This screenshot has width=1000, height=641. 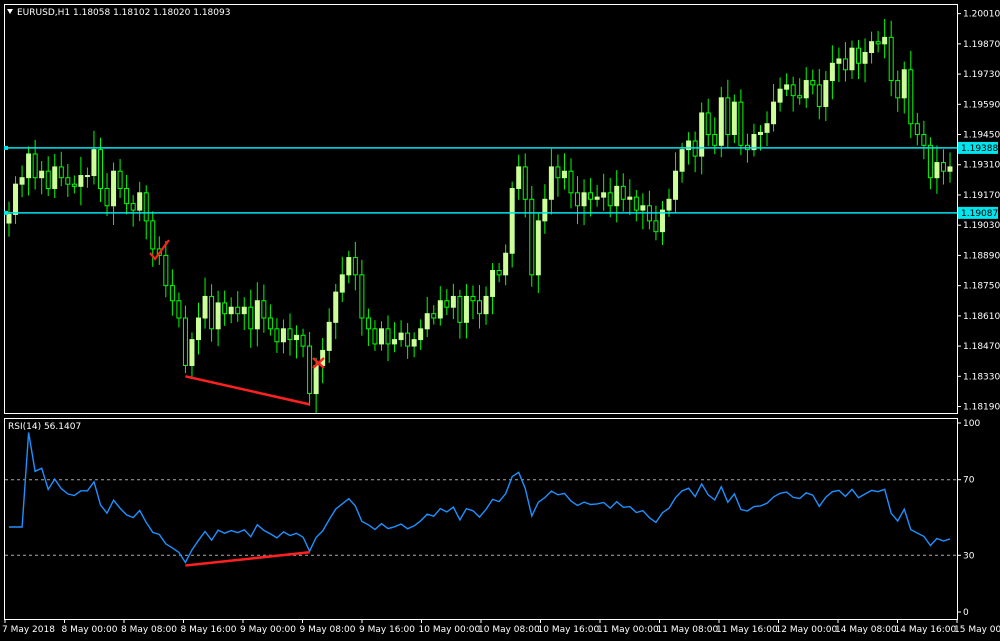 What do you see at coordinates (981, 317) in the screenshot?
I see `price-tick-label: 1.18610` at bounding box center [981, 317].